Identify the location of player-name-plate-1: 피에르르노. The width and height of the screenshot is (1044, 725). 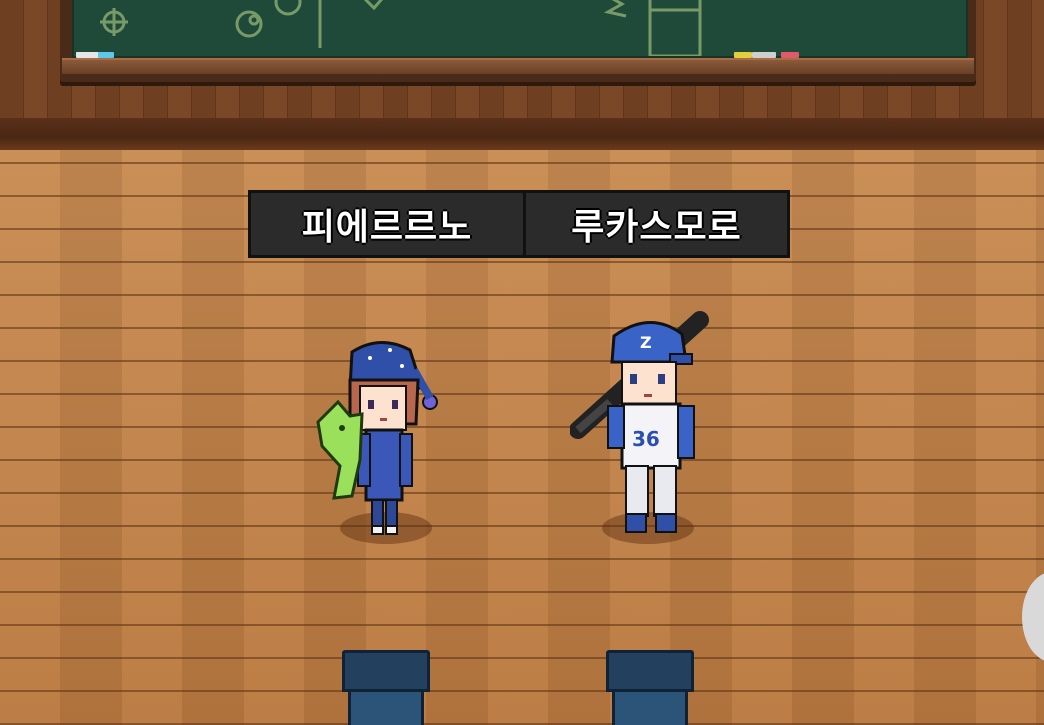
(387, 224).